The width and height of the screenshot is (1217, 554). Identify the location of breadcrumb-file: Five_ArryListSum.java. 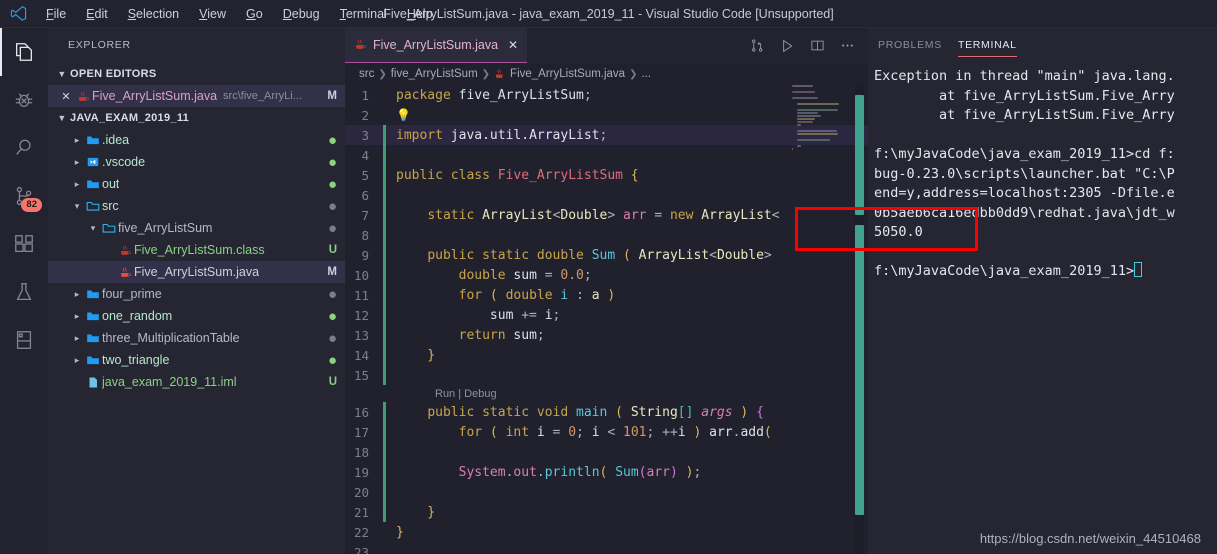
(567, 74).